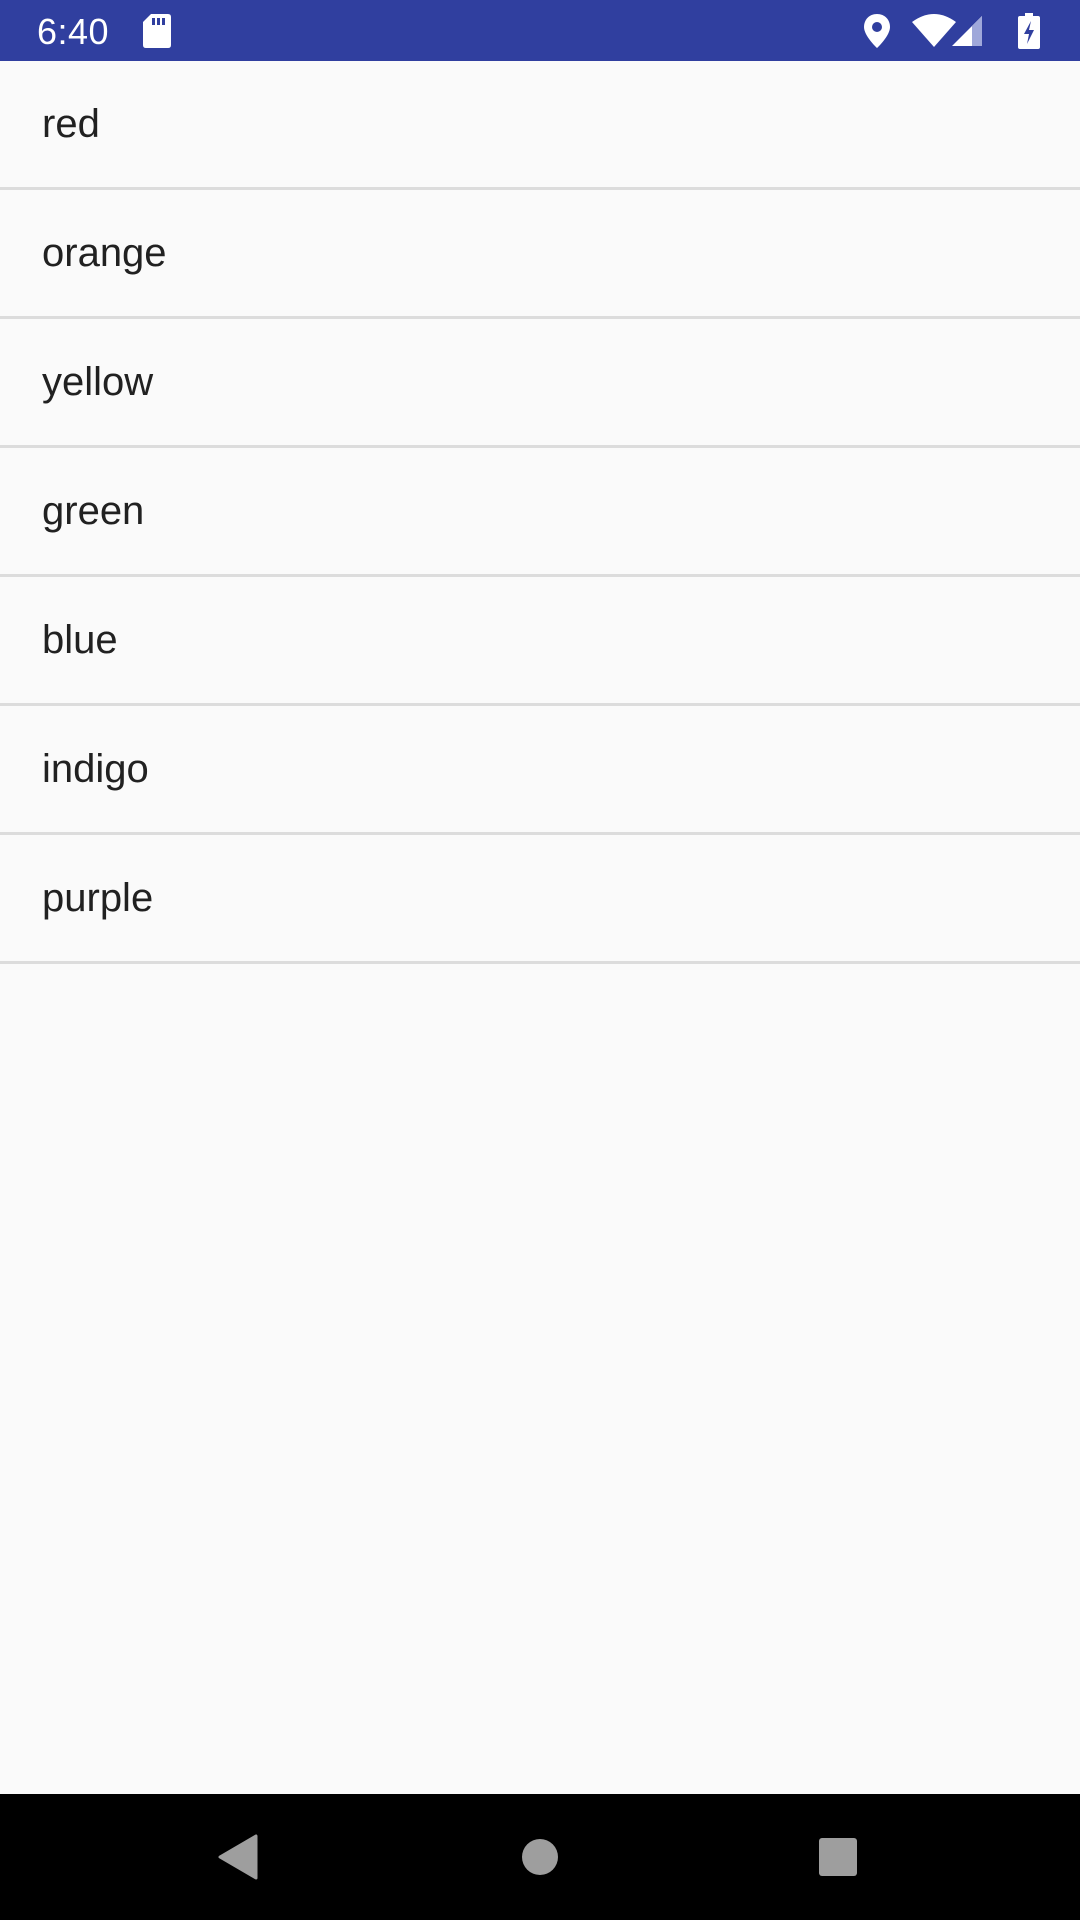 The width and height of the screenshot is (1080, 1920). I want to click on list-item-label: orange, so click(104, 253).